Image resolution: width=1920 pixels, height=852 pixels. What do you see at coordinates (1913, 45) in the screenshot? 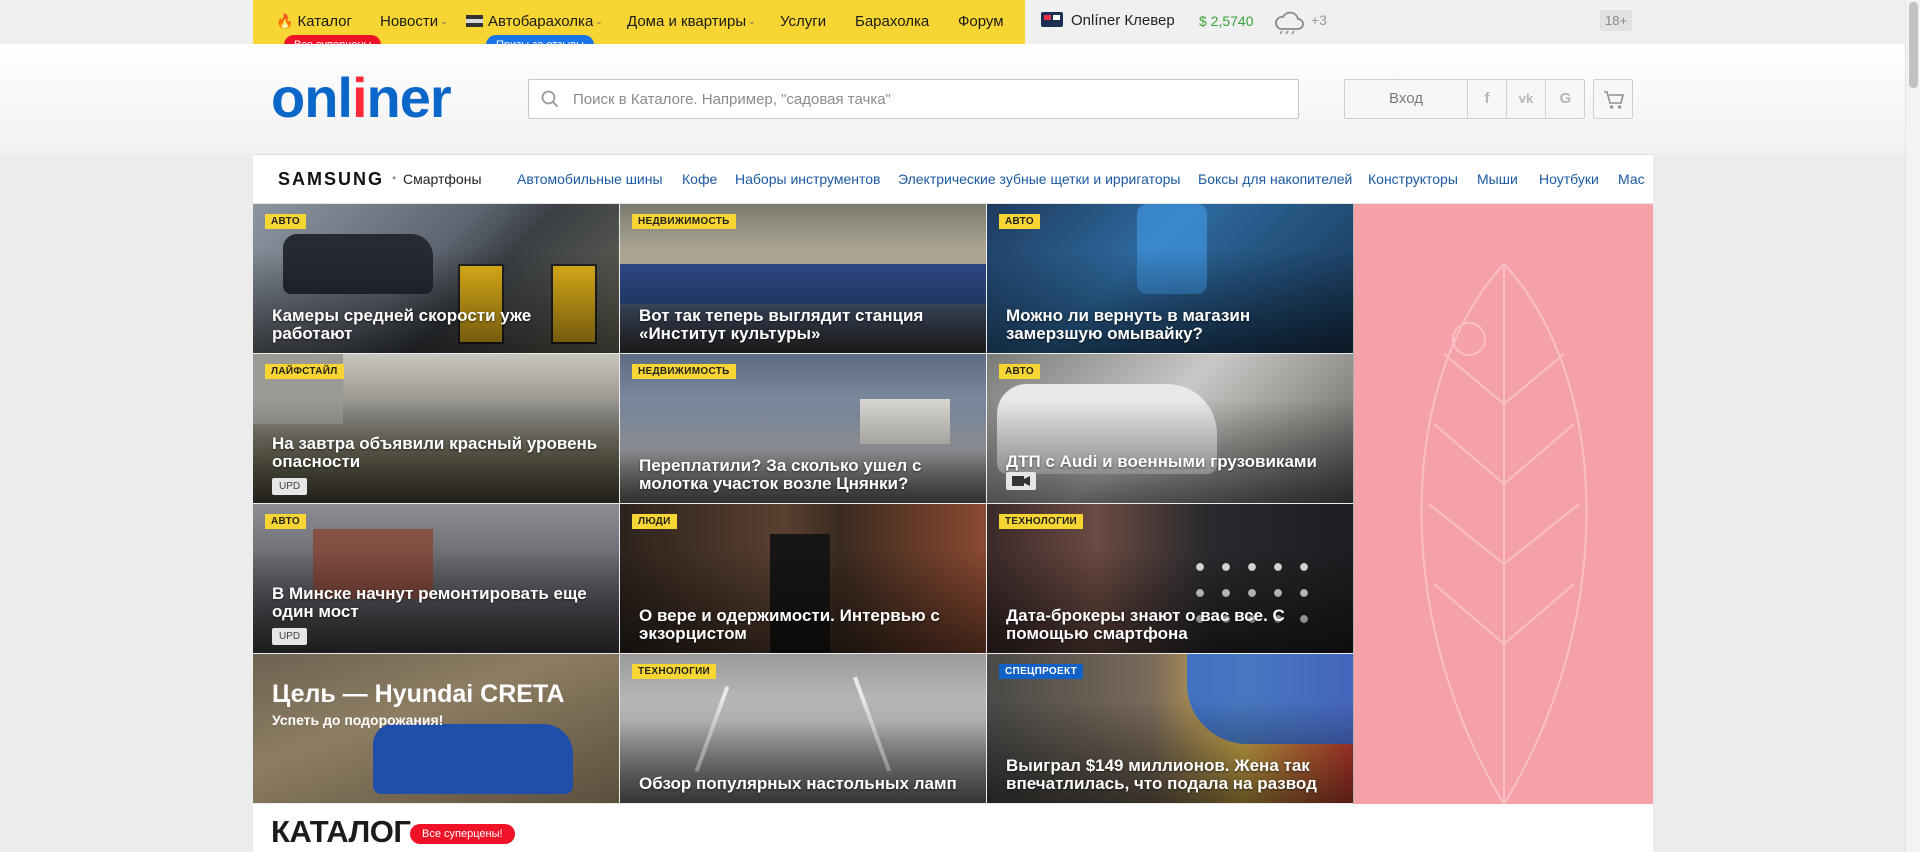
I see `scrollbar-thumb` at bounding box center [1913, 45].